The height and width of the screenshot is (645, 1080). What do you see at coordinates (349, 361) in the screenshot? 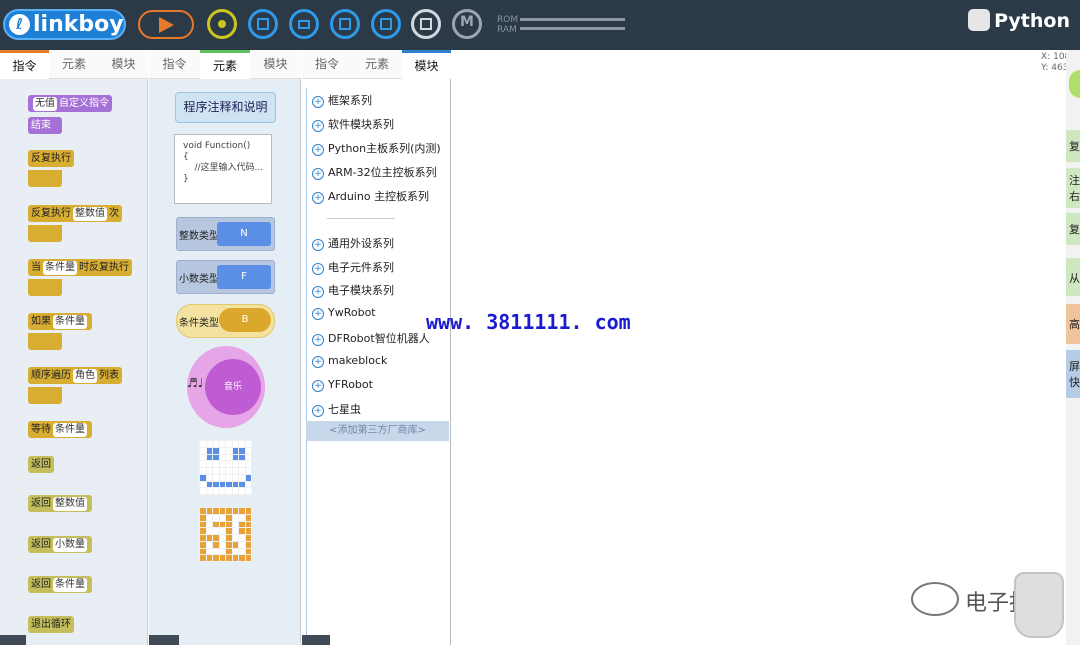
I see `module-item: + makeblock` at bounding box center [349, 361].